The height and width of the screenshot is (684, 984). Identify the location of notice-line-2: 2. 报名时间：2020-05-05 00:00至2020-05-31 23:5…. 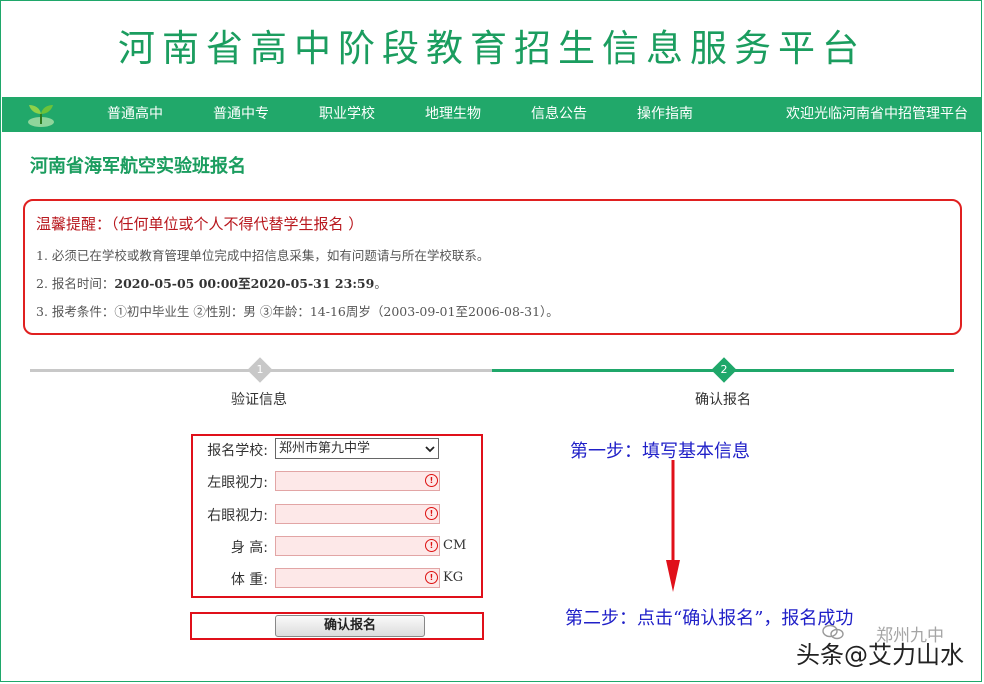
(211, 282).